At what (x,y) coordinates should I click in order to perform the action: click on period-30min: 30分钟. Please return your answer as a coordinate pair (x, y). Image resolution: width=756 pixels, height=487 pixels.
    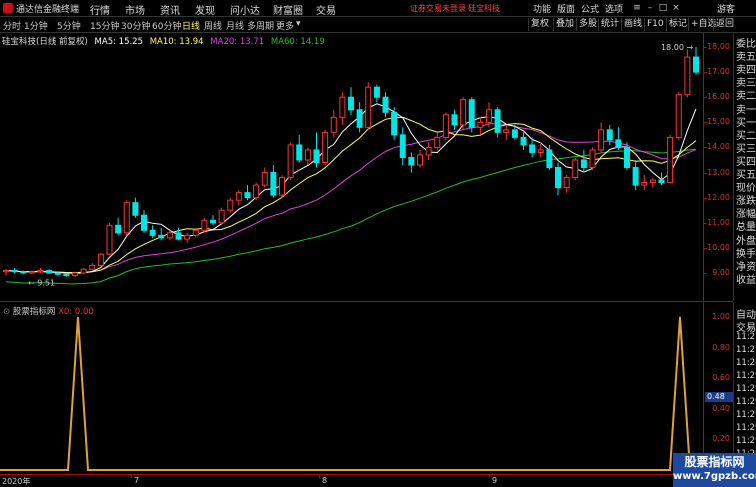
    Looking at the image, I should click on (135, 25).